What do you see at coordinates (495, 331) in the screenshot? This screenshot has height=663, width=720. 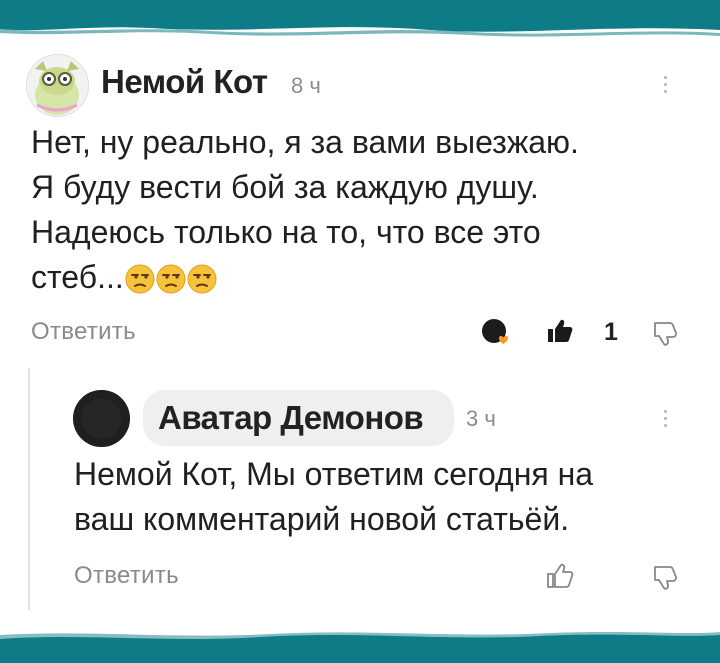 I see `author-heart-icon` at bounding box center [495, 331].